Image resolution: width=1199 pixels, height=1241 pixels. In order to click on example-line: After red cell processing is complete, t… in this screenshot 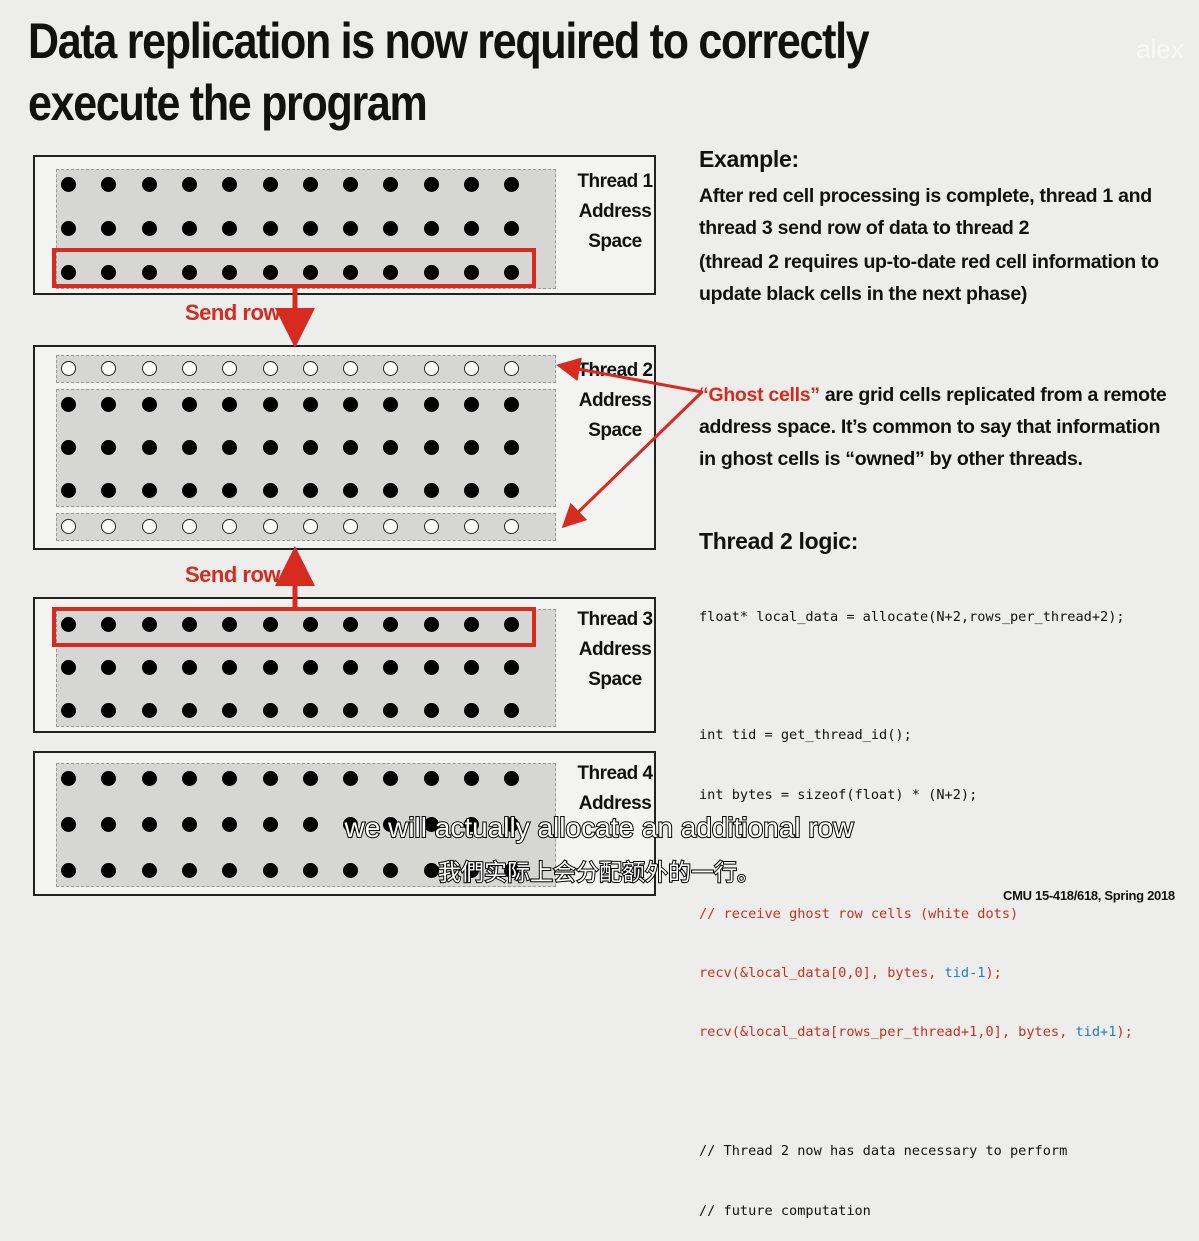, I will do `click(925, 196)`.